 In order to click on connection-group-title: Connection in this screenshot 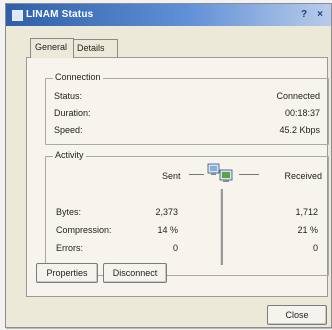, I will do `click(78, 77)`.